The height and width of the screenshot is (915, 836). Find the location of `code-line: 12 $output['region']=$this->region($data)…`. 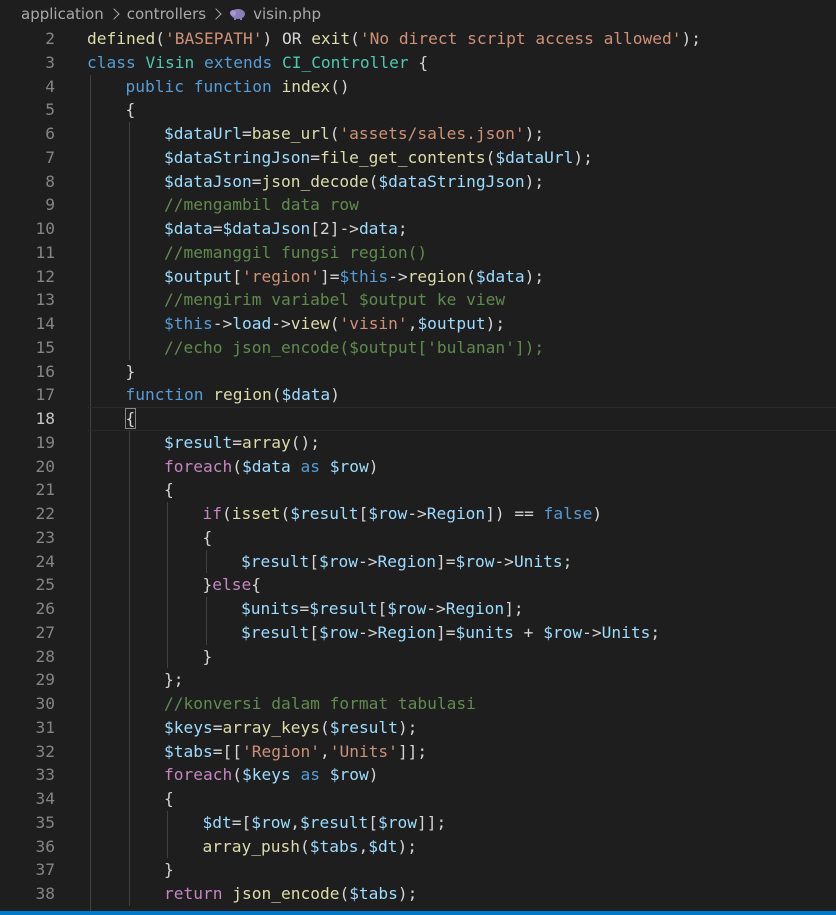

code-line: 12 $output['region']=$this->region($data)… is located at coordinates (418, 276).